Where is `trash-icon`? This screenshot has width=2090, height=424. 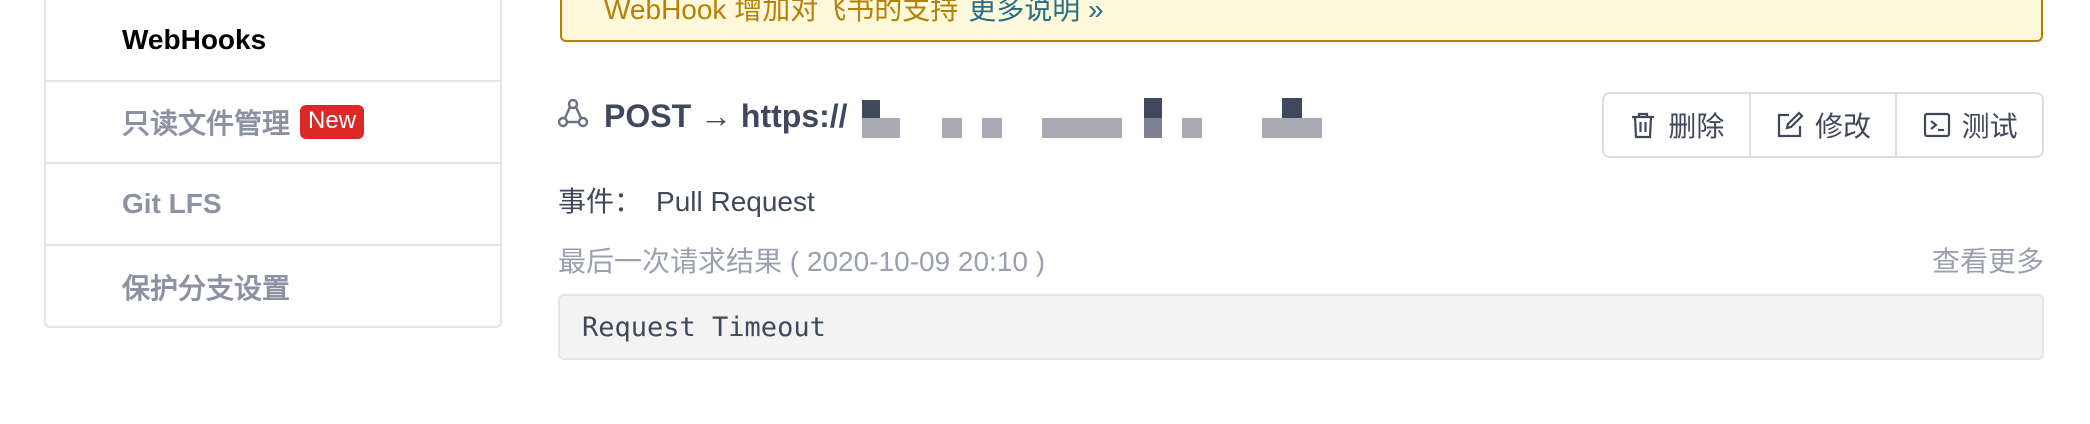
trash-icon is located at coordinates (1643, 125).